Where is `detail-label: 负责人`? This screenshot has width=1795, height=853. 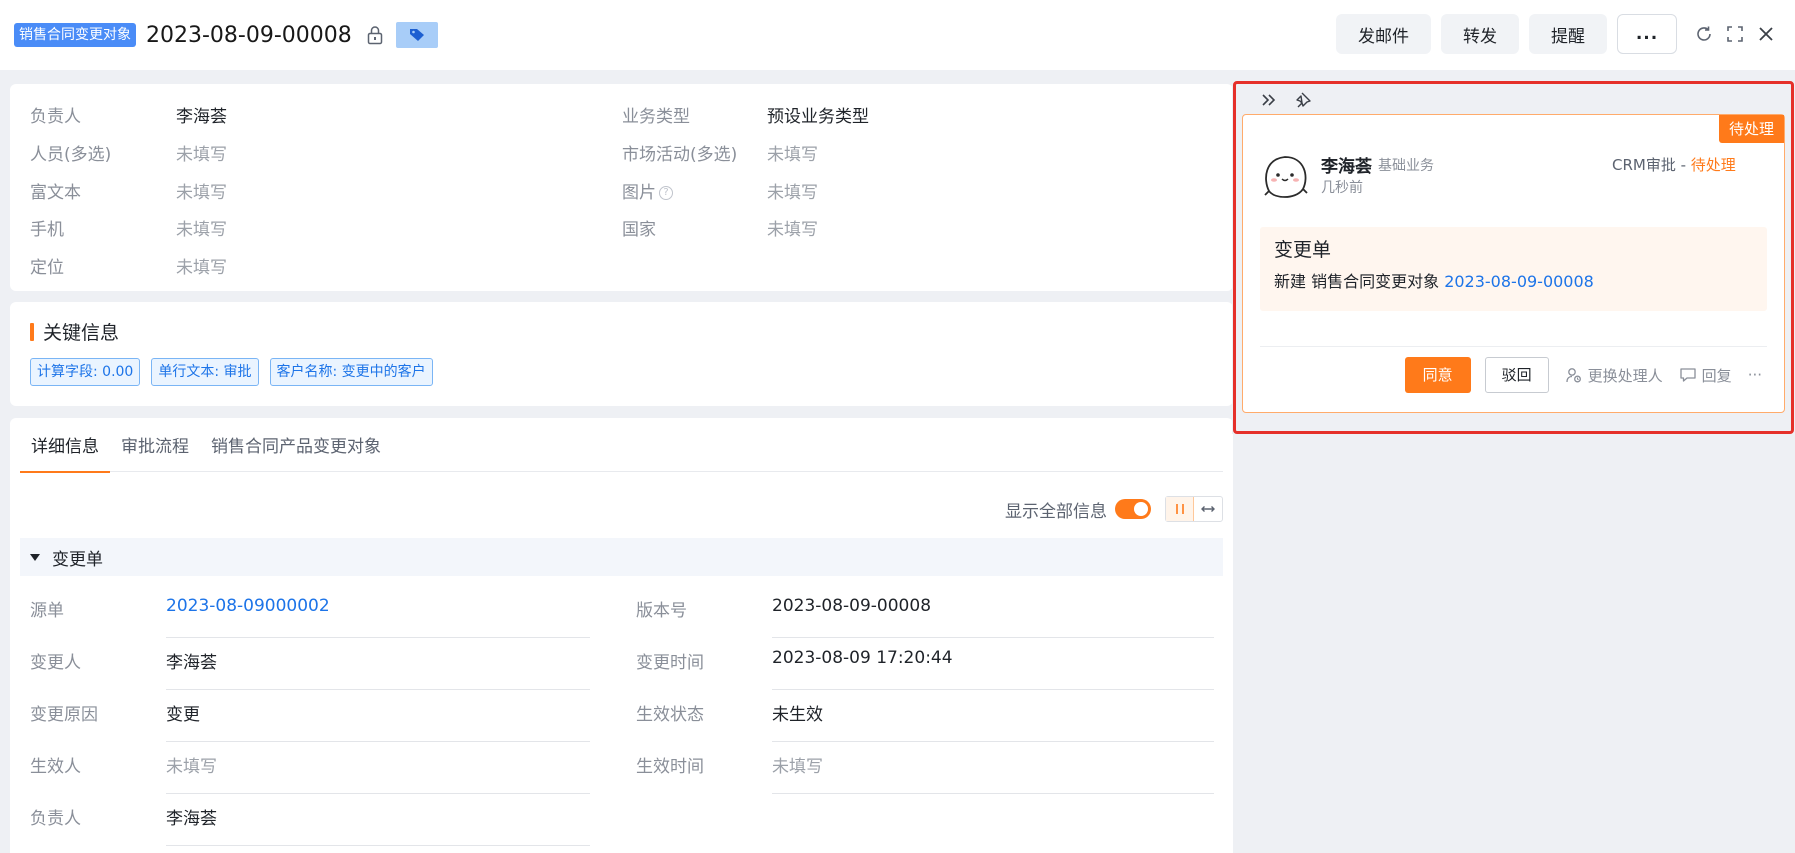
detail-label: 负责人 is located at coordinates (55, 819).